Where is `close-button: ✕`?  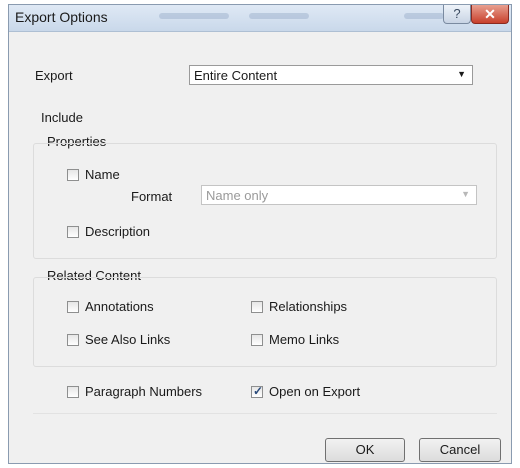 close-button: ✕ is located at coordinates (490, 14).